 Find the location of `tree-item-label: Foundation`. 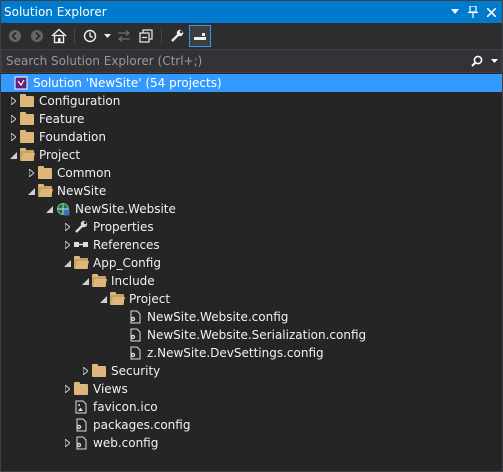

tree-item-label: Foundation is located at coordinates (72, 137).